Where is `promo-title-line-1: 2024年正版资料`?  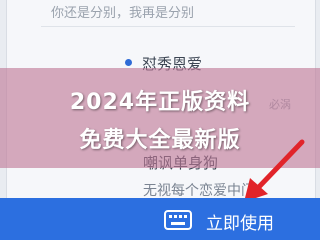 promo-title-line-1: 2024年正版资料 is located at coordinates (160, 102).